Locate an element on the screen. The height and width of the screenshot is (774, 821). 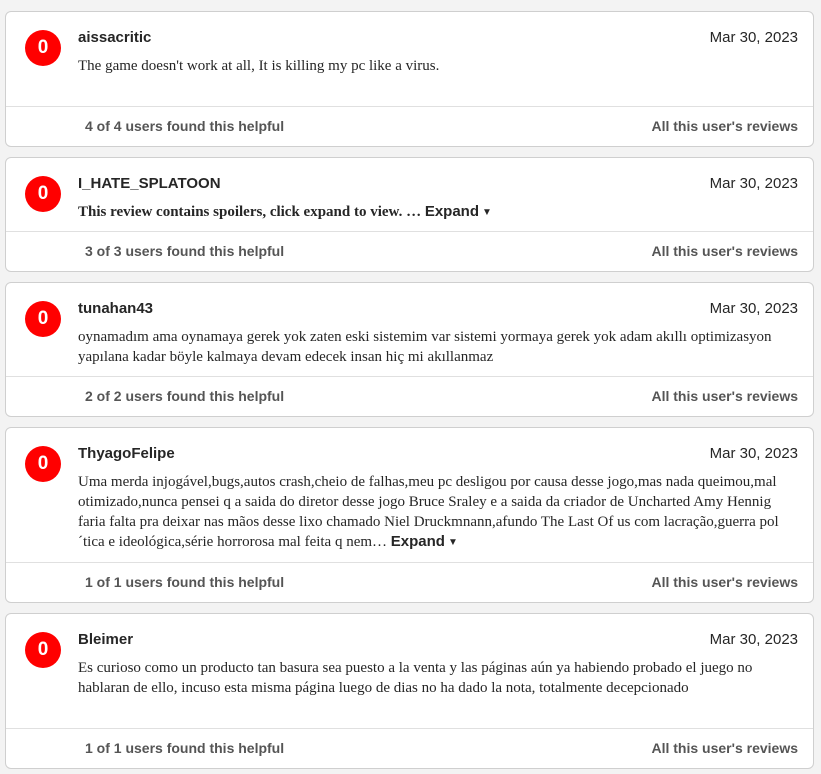
reviewer-name: tunahan43 is located at coordinates (115, 308).